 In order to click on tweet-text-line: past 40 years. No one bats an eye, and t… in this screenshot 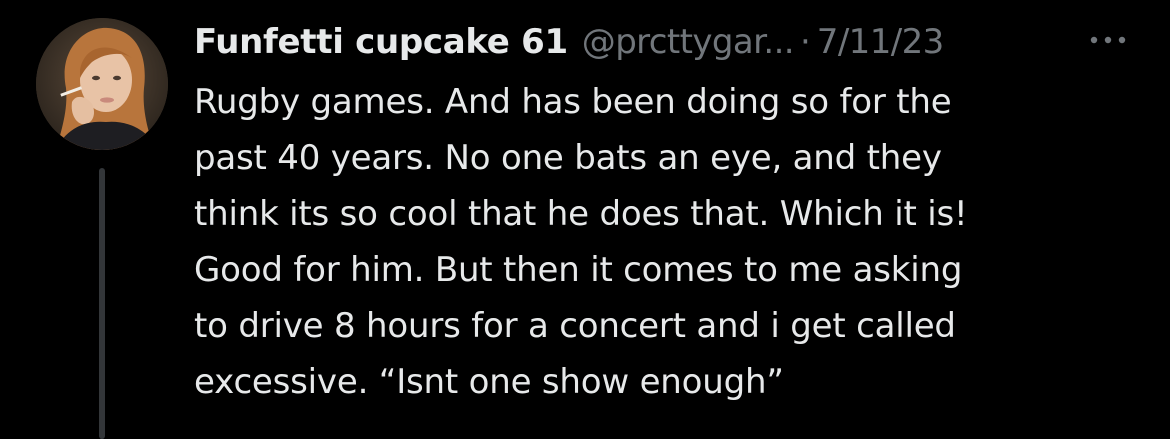, I will do `click(568, 158)`.